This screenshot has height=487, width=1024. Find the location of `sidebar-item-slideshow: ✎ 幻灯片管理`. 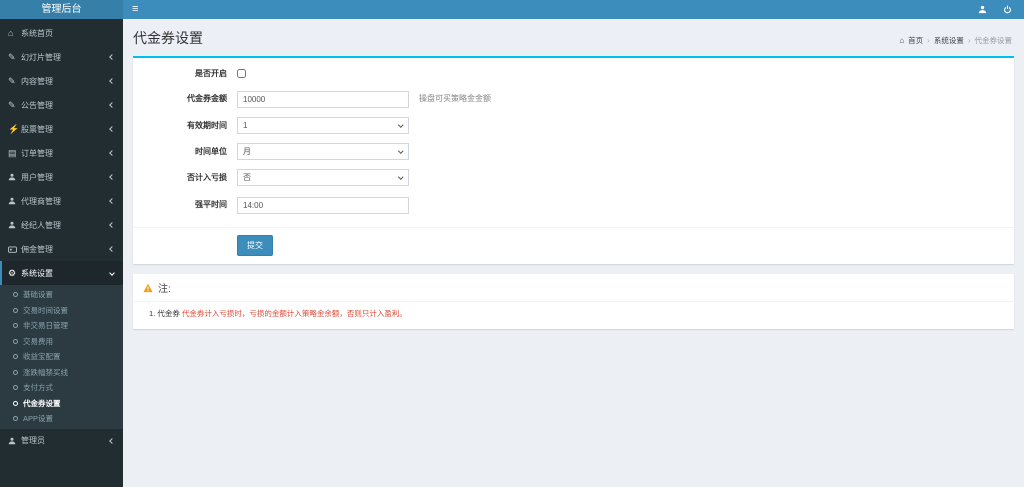

sidebar-item-slideshow: ✎ 幻灯片管理 is located at coordinates (61, 57).